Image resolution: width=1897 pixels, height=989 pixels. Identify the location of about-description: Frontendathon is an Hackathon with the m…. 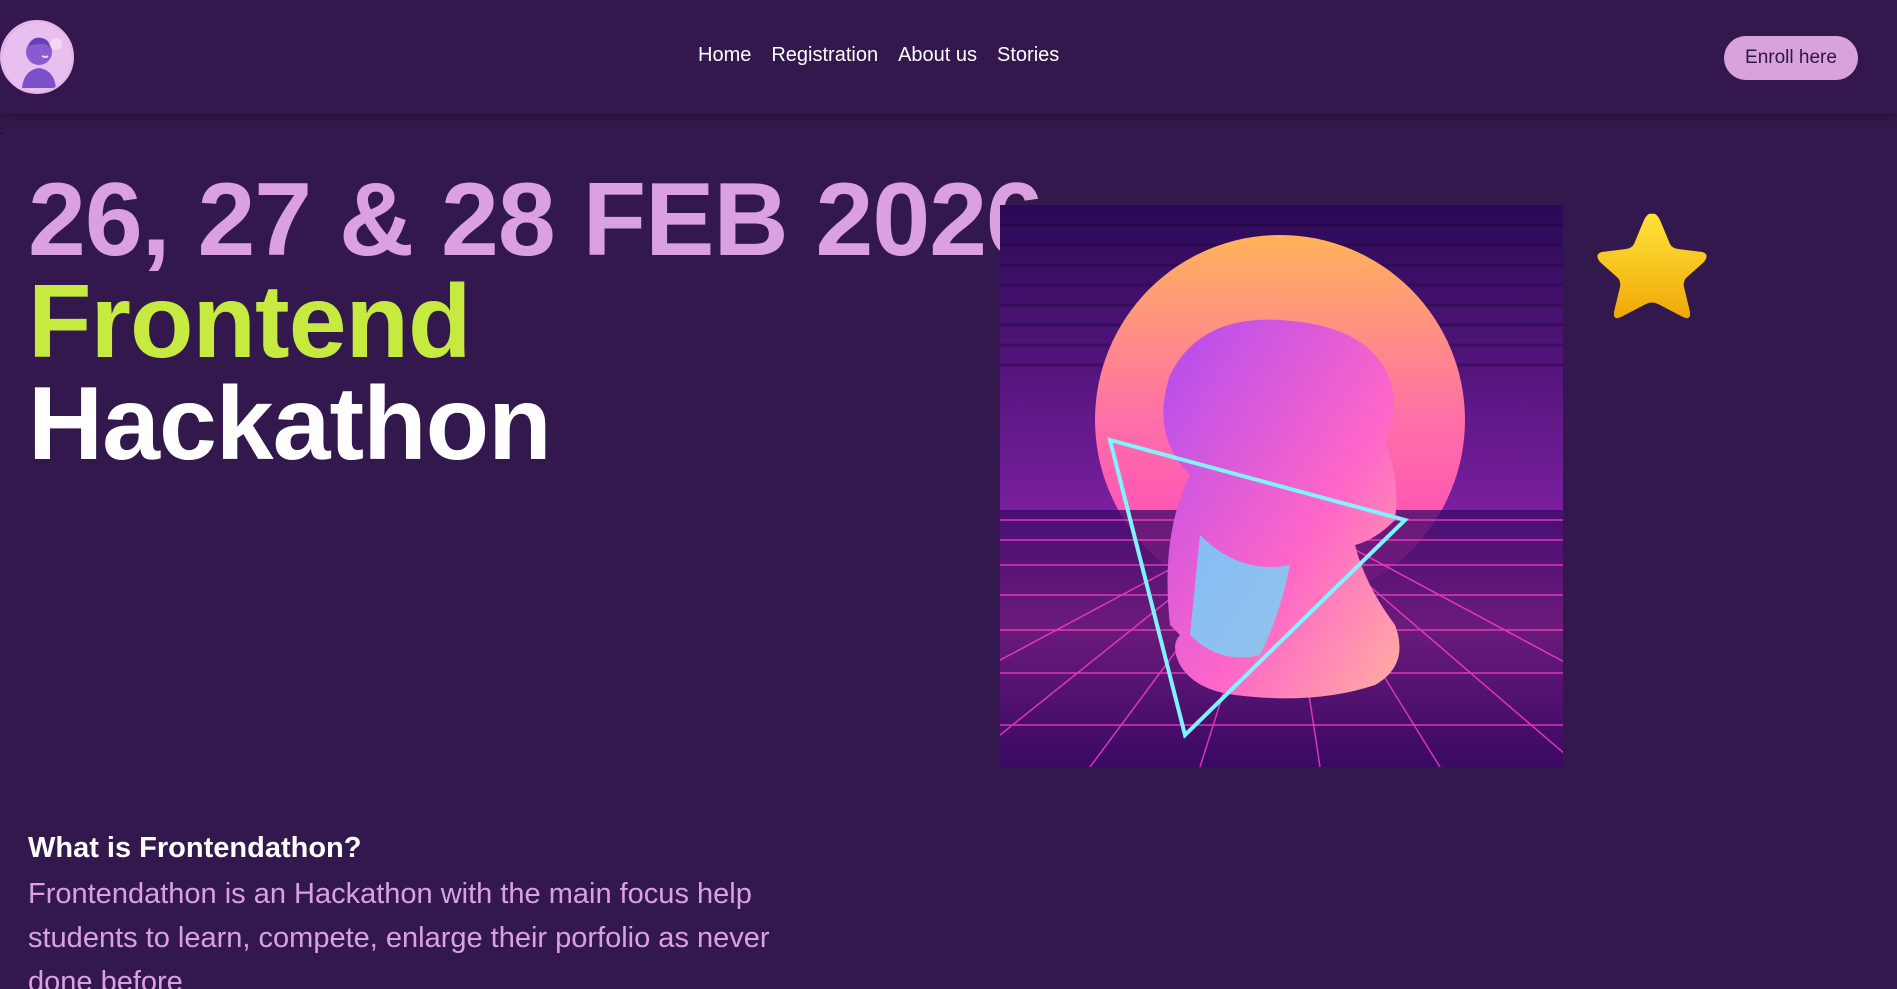
(399, 933).